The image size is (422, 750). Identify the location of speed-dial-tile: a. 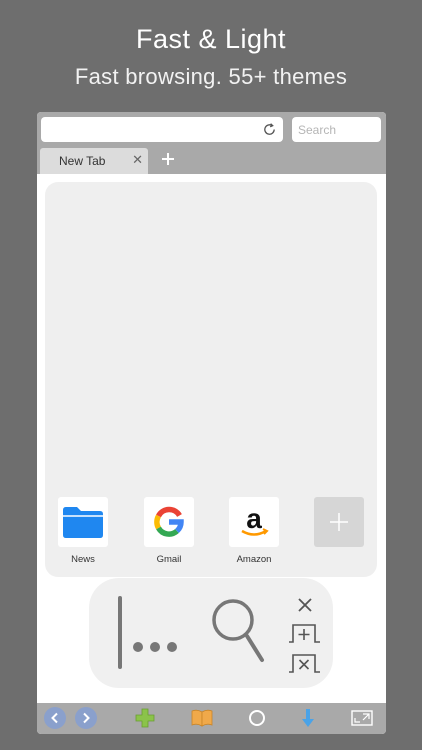
(254, 522).